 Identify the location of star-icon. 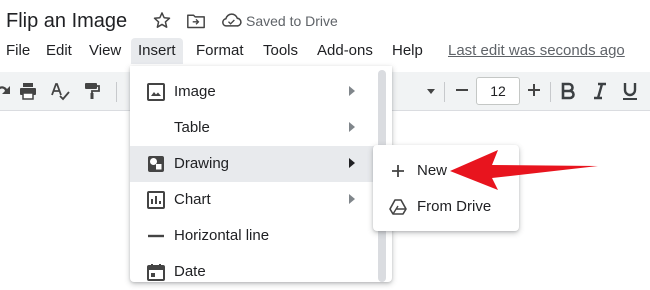
(162, 20).